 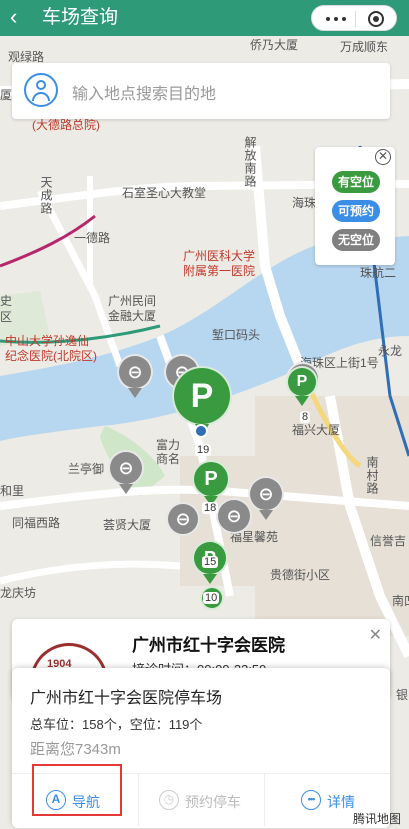 I want to click on search-bar: 输入地点搜索目的地, so click(x=201, y=91).